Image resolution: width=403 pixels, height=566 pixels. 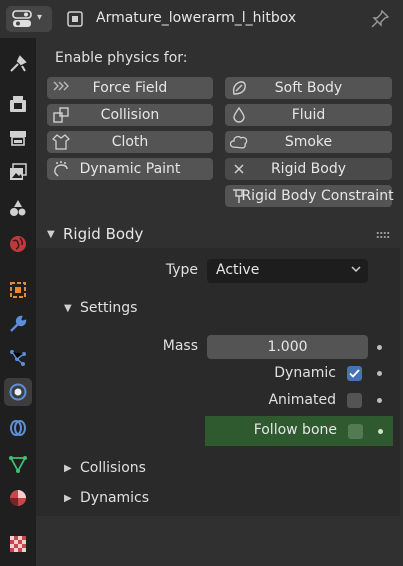 I want to click on pin-icon, so click(x=380, y=19).